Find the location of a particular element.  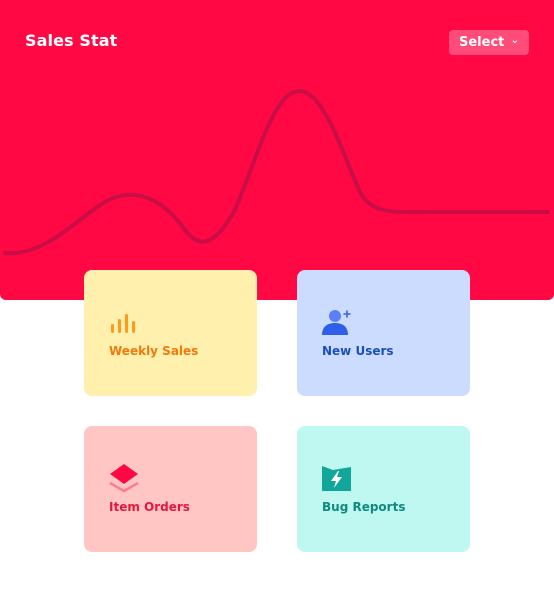

card-label: Weekly Sales is located at coordinates (154, 351).